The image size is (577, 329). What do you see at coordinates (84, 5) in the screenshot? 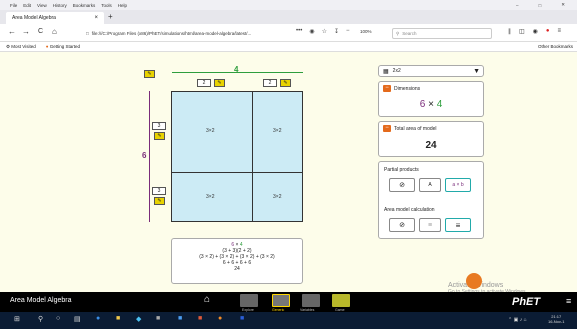
I see `menu-bookmarks: Bookmarks` at bounding box center [84, 5].